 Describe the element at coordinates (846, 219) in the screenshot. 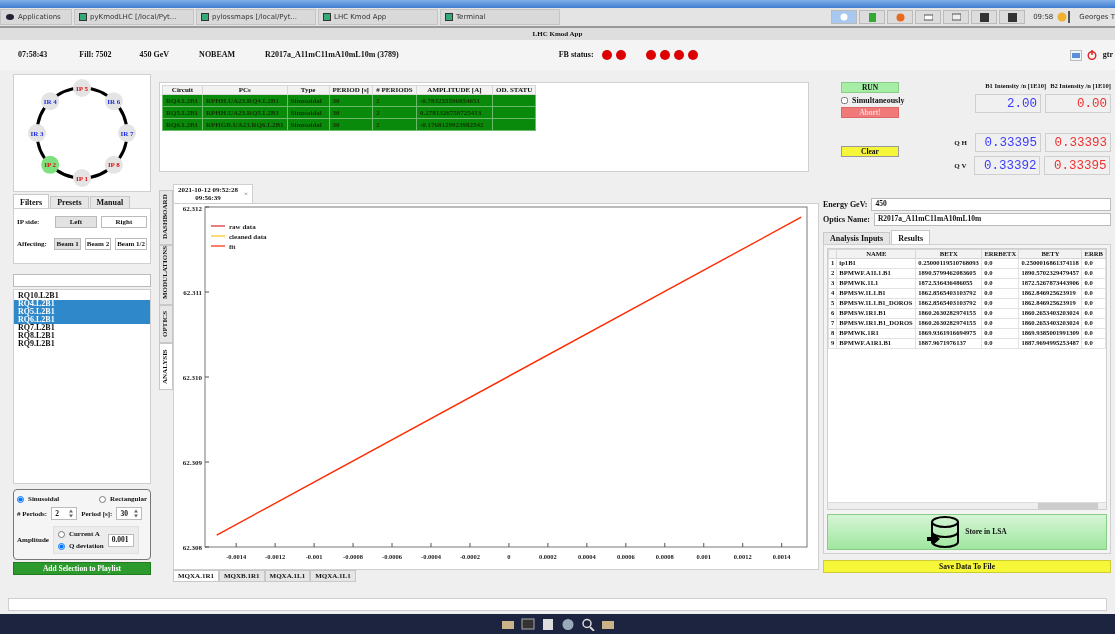

I see `field-label: Optics Name:` at that location.